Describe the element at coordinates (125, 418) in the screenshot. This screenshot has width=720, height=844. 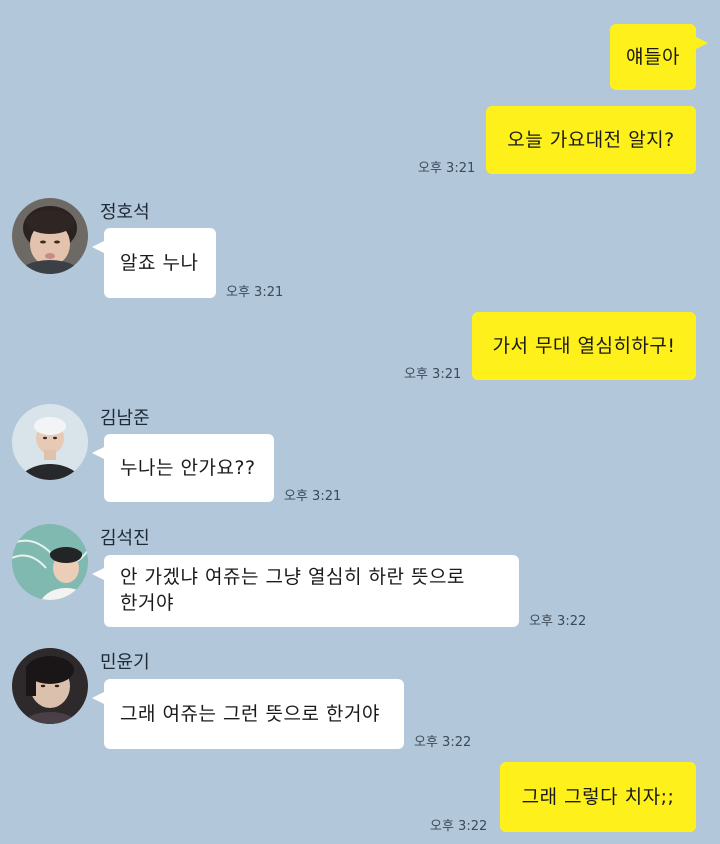
I see `sender-name: 김남준` at that location.